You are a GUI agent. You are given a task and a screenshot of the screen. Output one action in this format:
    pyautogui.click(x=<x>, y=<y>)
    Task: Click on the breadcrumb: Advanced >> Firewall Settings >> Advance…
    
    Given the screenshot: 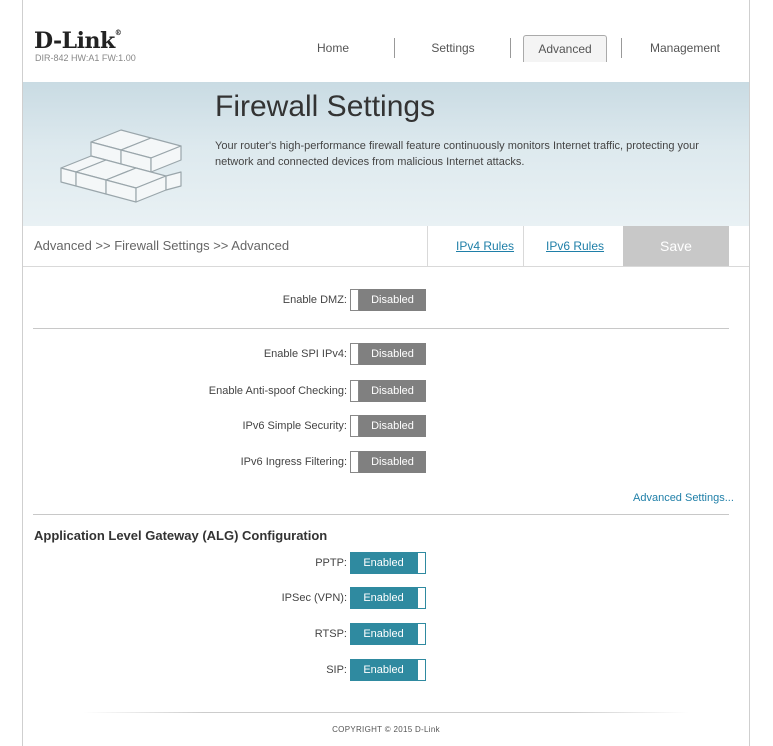 What is the action you would take?
    pyautogui.click(x=162, y=245)
    